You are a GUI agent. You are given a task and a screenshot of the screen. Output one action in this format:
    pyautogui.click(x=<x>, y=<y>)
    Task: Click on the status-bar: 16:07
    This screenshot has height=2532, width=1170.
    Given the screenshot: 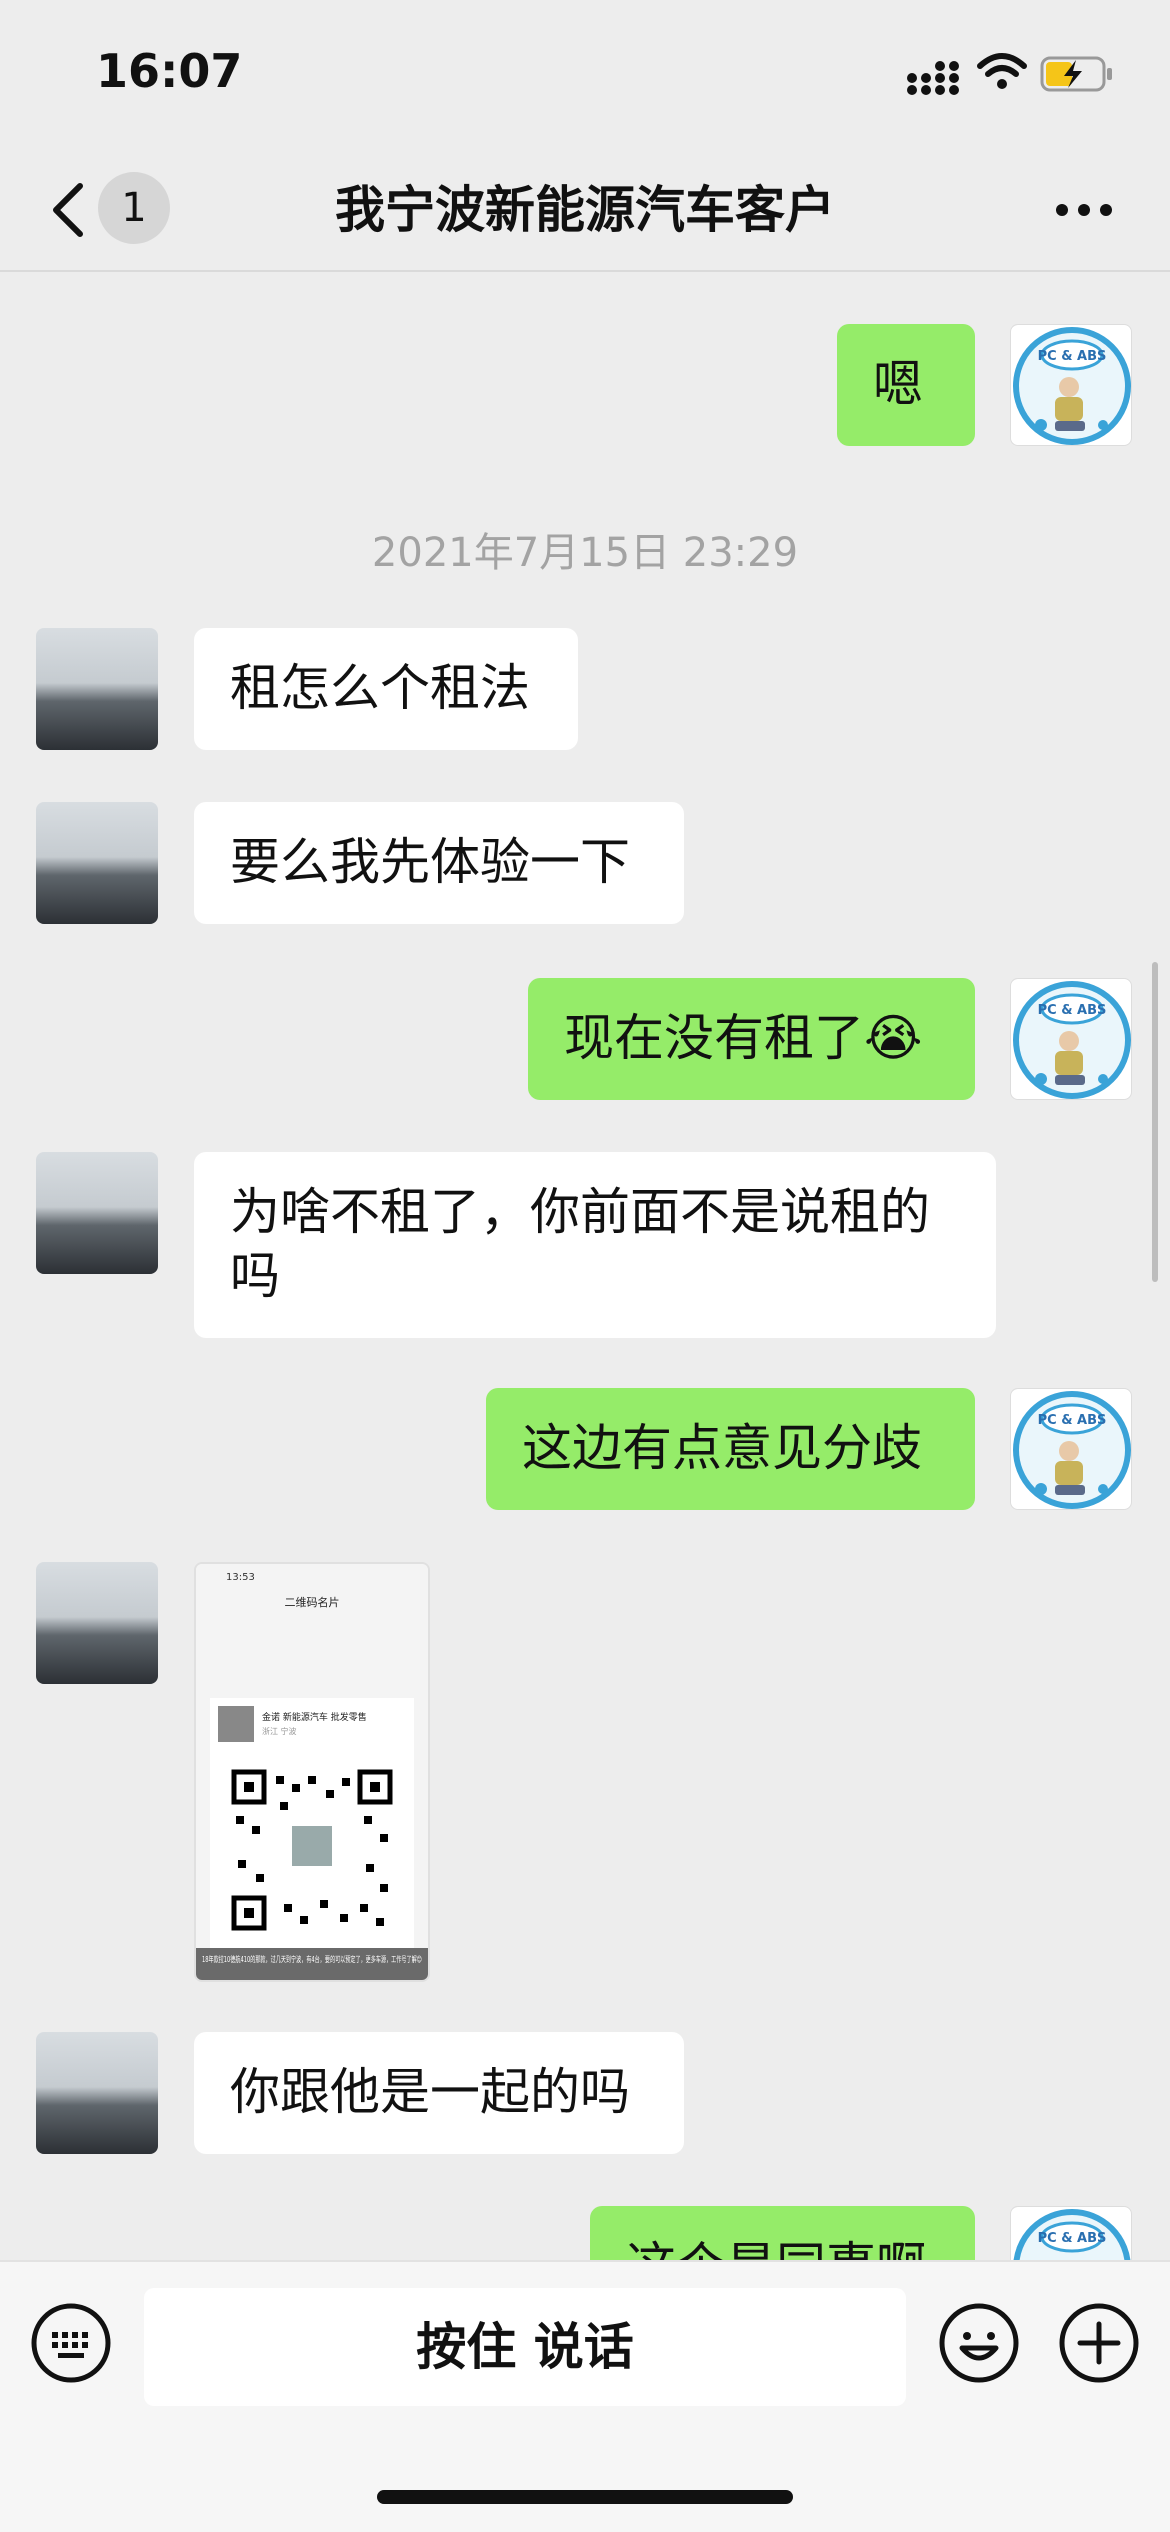 What is the action you would take?
    pyautogui.click(x=585, y=75)
    